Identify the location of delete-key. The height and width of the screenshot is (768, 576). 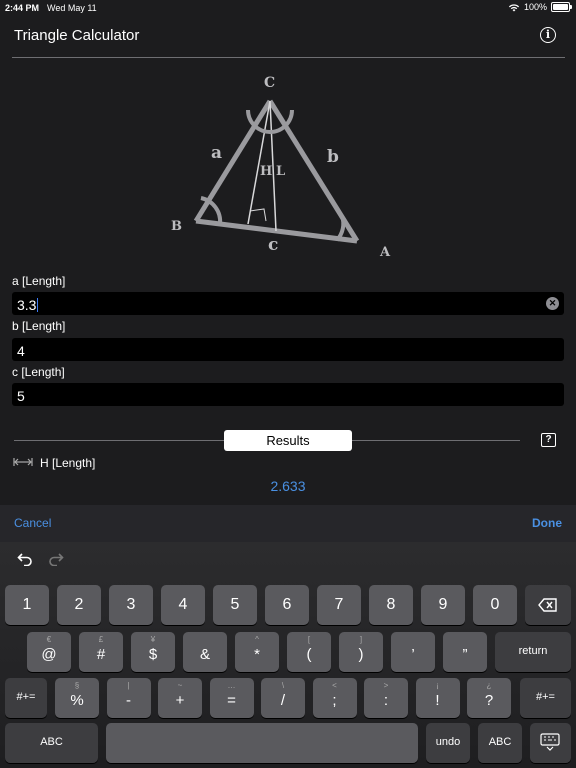
(548, 605).